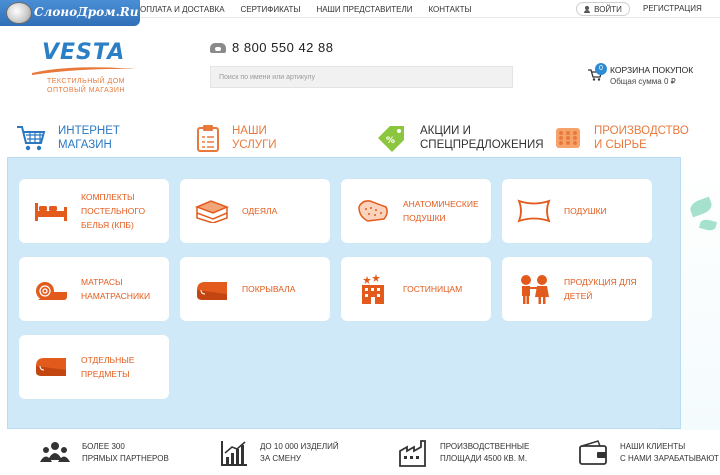 This screenshot has width=720, height=475. I want to click on menu-tile-separate-items: ОТДЕЛЬНЫЕ ПРЕДМЕТЫ, so click(94, 367).